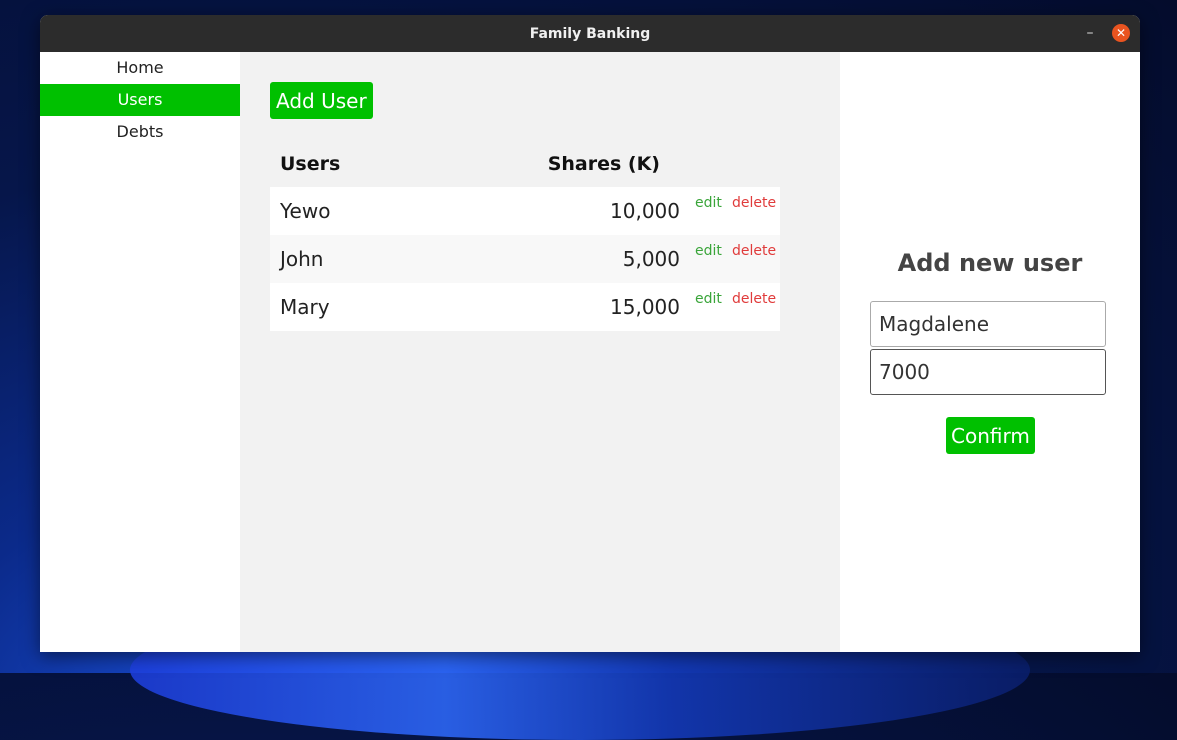 Image resolution: width=1177 pixels, height=740 pixels. Describe the element at coordinates (305, 307) in the screenshot. I see `user-name: Mary` at that location.